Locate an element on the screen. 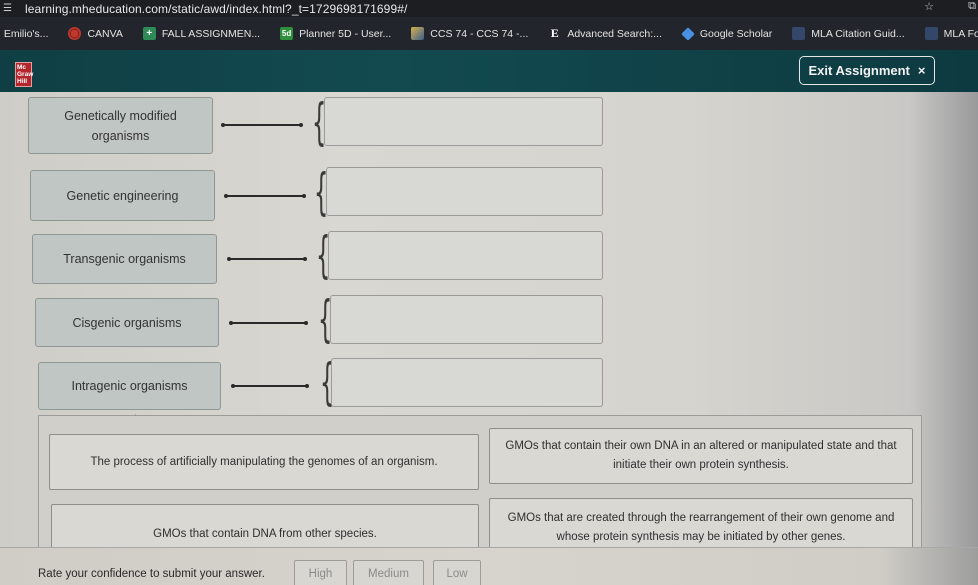 The width and height of the screenshot is (978, 585). button-label: Low is located at coordinates (457, 574).